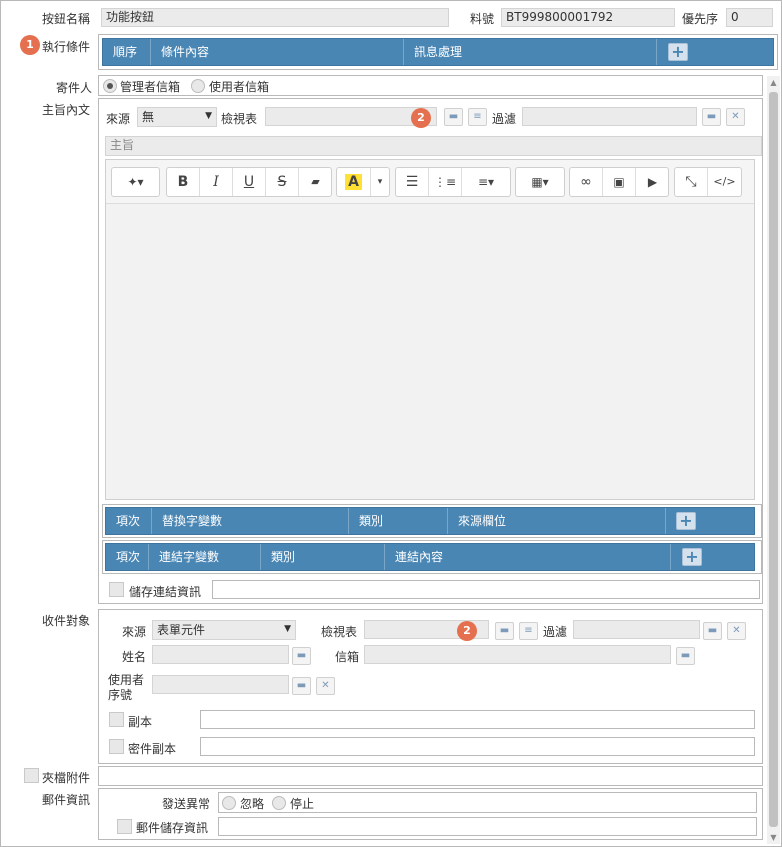  I want to click on recipient-source-label: 來源, so click(134, 632).